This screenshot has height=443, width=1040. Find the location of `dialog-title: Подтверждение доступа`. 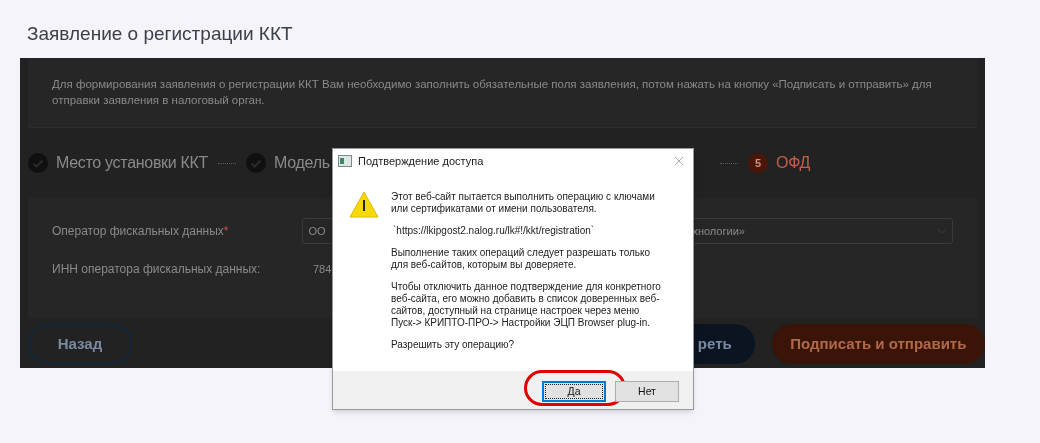

dialog-title: Подтверждение доступа is located at coordinates (421, 161).